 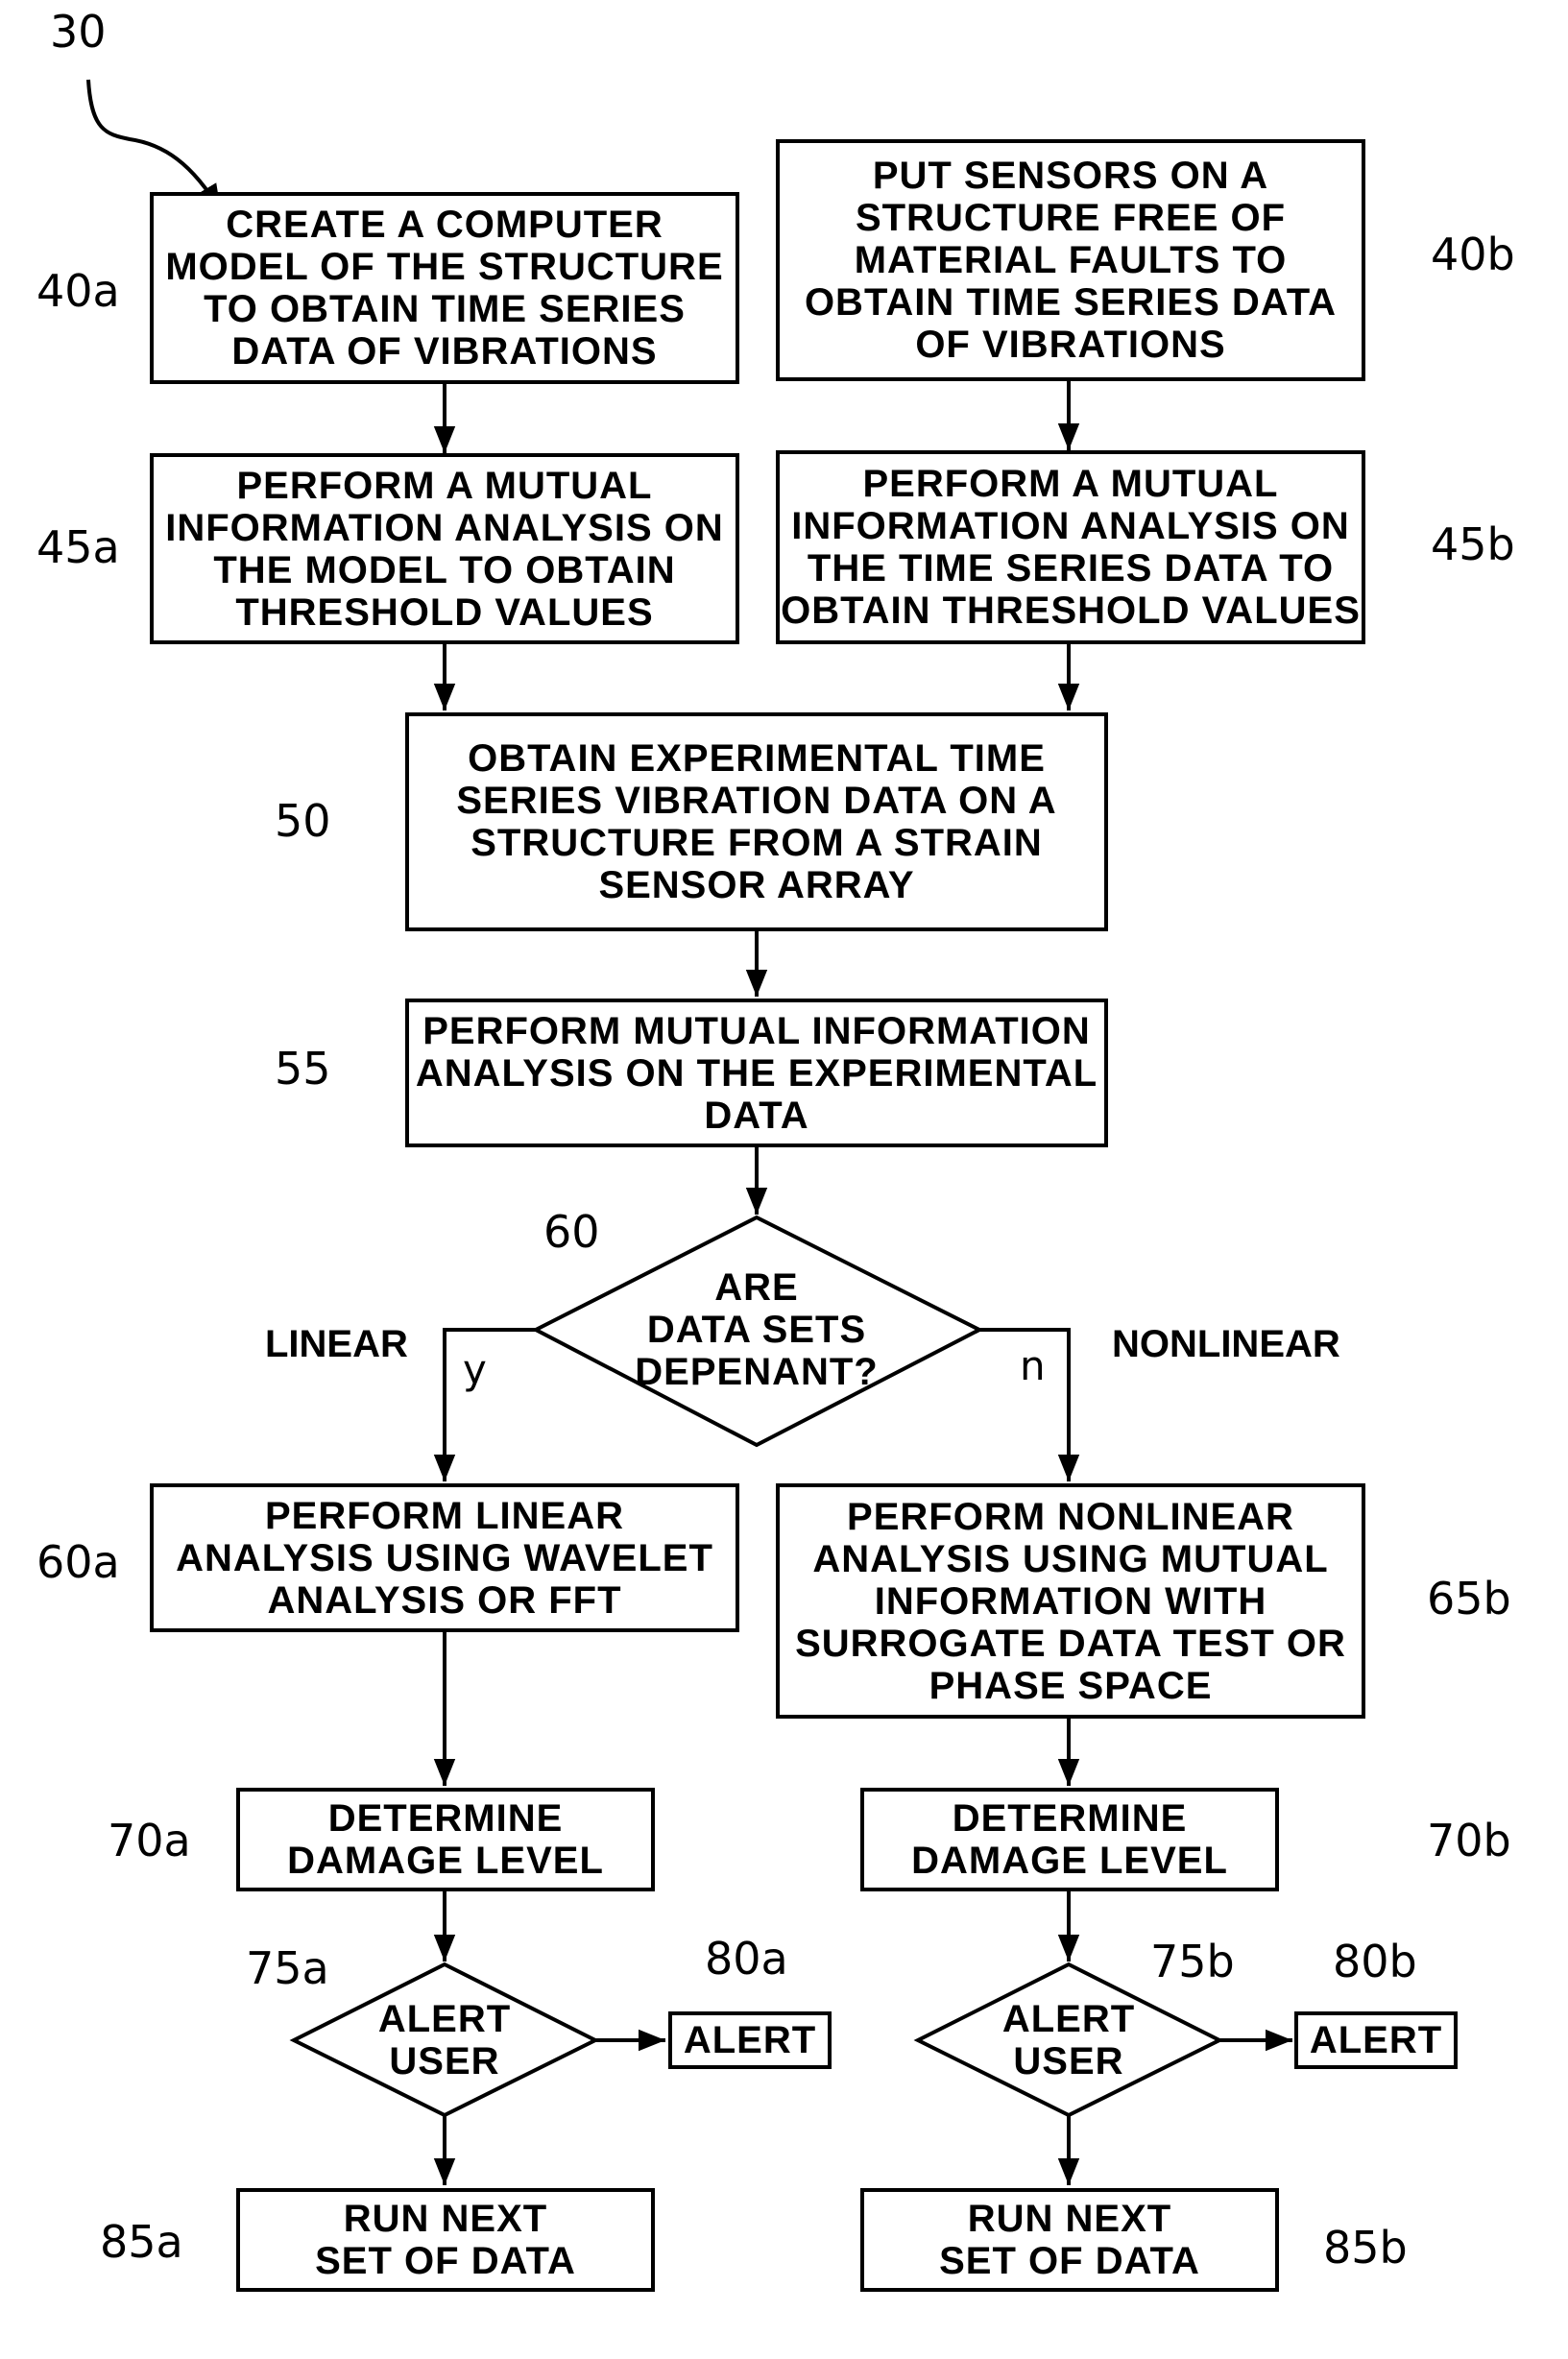 What do you see at coordinates (1069, 2240) in the screenshot?
I see `step-85b-box: RUN NEXT SET OF DATA` at bounding box center [1069, 2240].